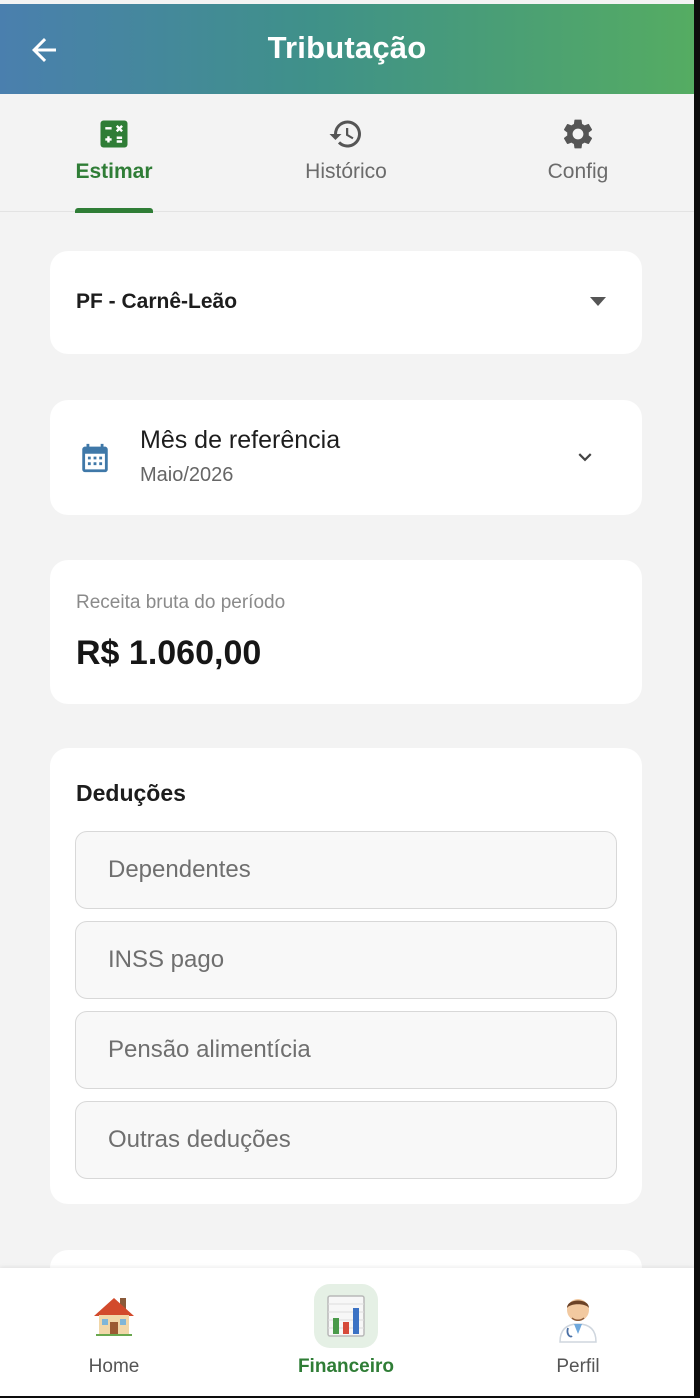  What do you see at coordinates (114, 153) in the screenshot?
I see `tab-estimar: Estimar` at bounding box center [114, 153].